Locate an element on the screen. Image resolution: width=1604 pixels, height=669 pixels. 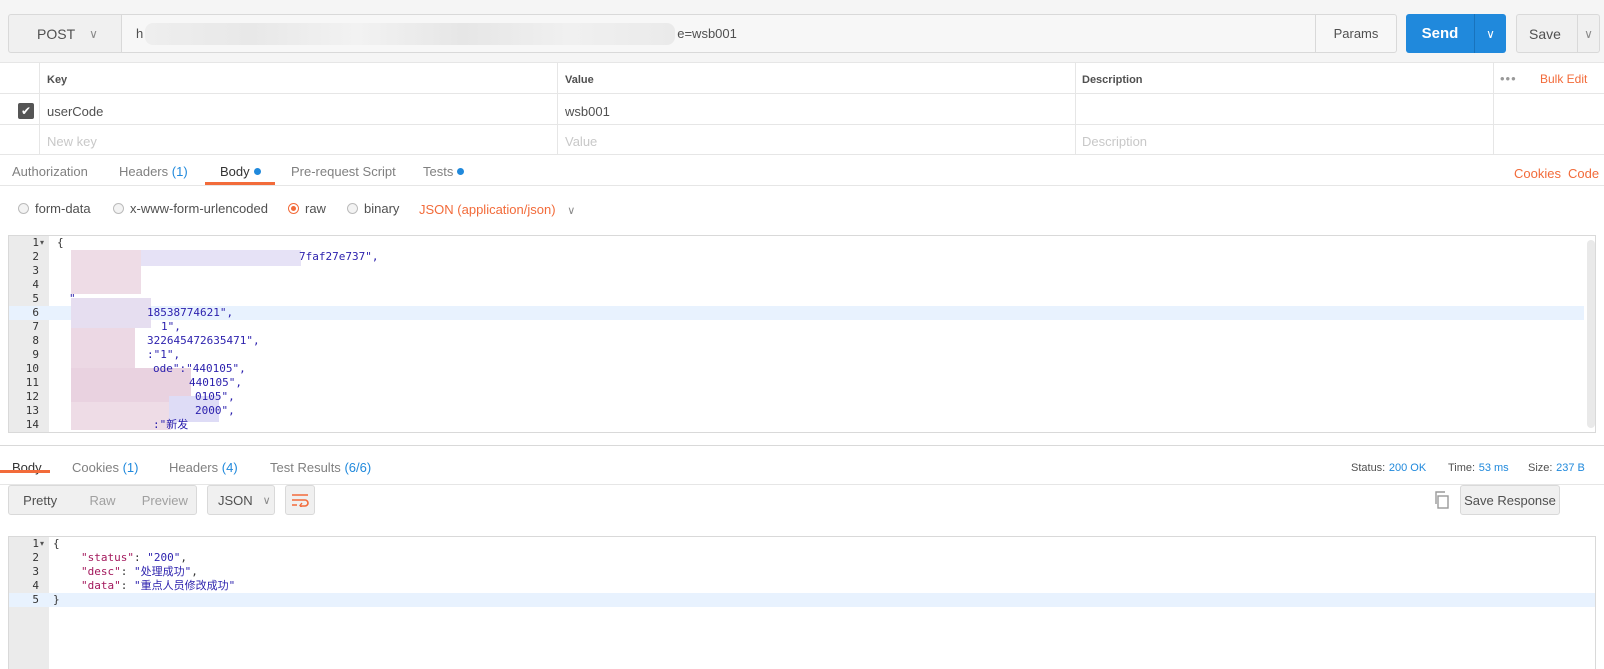
response-tab-tests-count: (6/6) is located at coordinates (358, 467).